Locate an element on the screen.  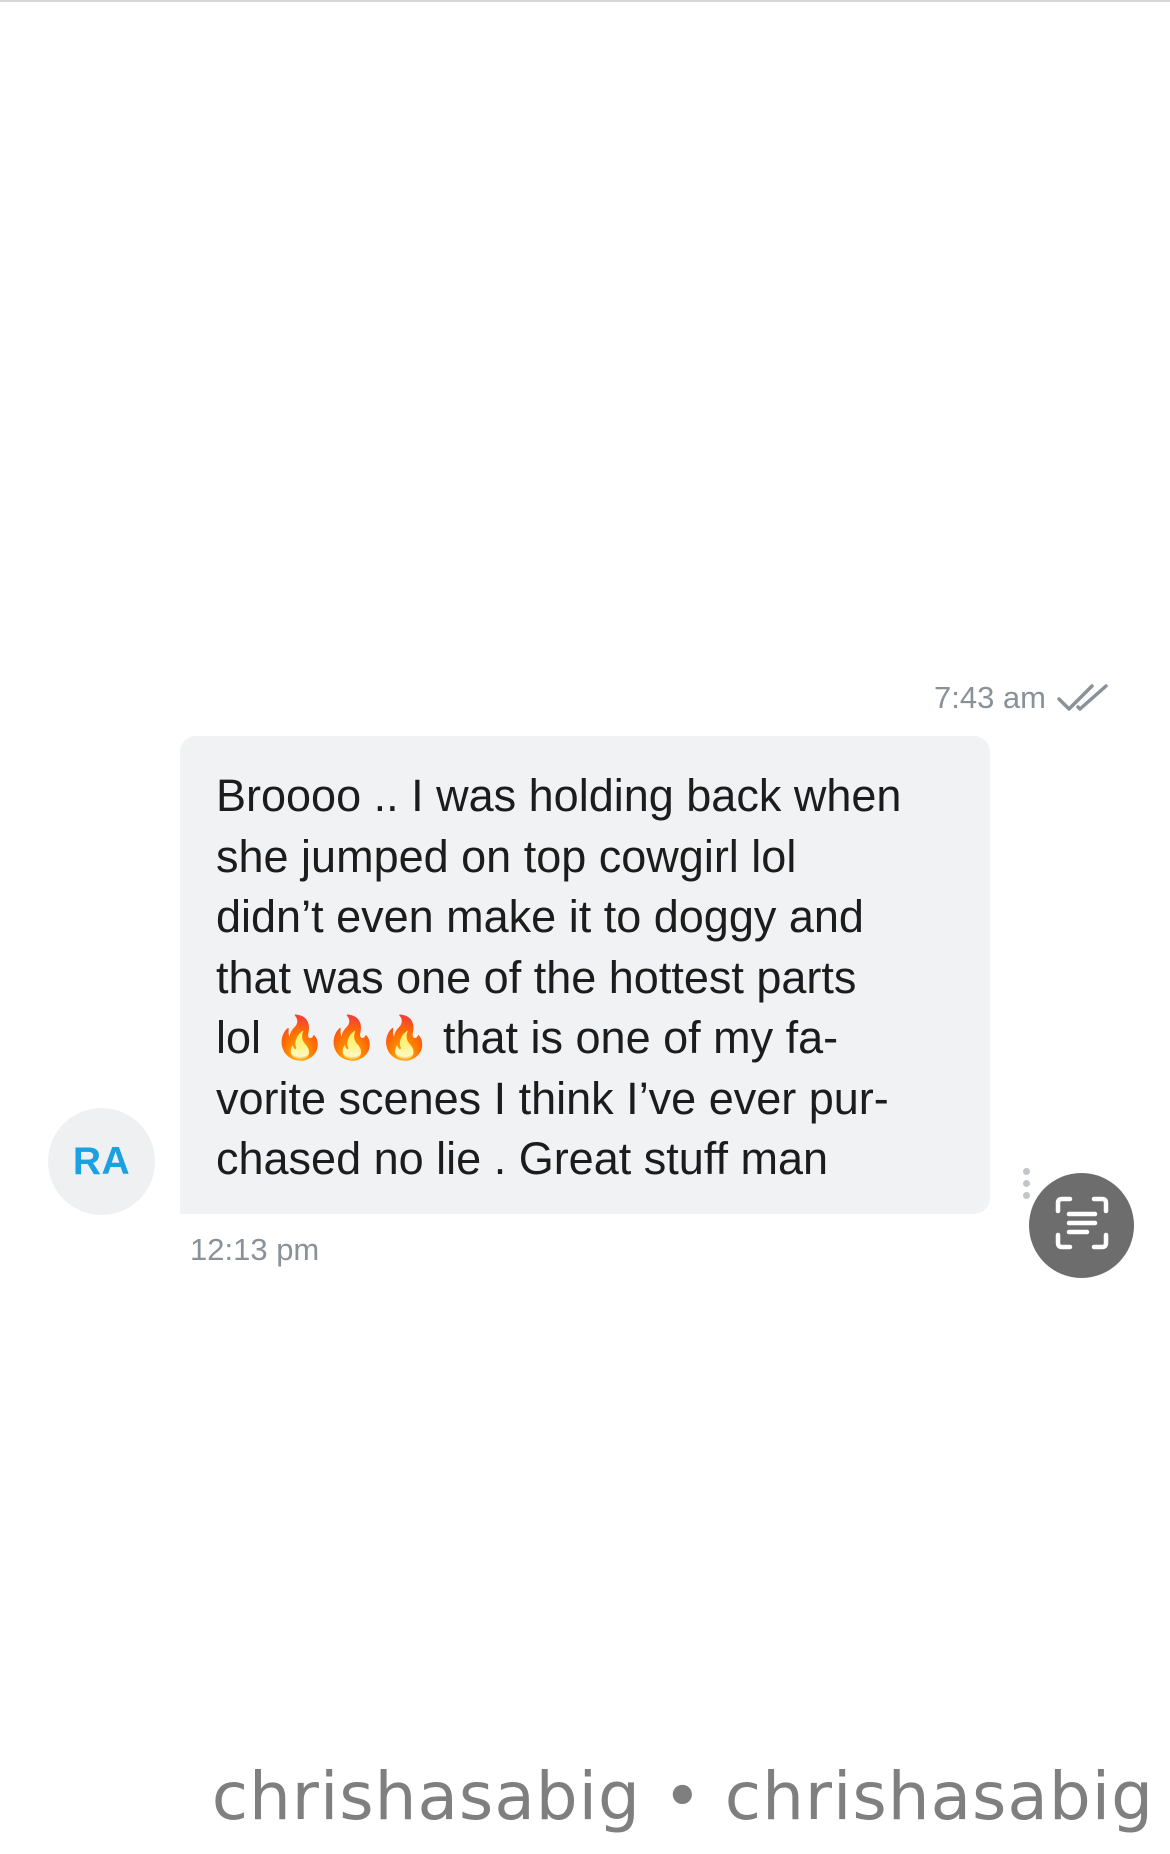
avatar: RA is located at coordinates (101, 1161).